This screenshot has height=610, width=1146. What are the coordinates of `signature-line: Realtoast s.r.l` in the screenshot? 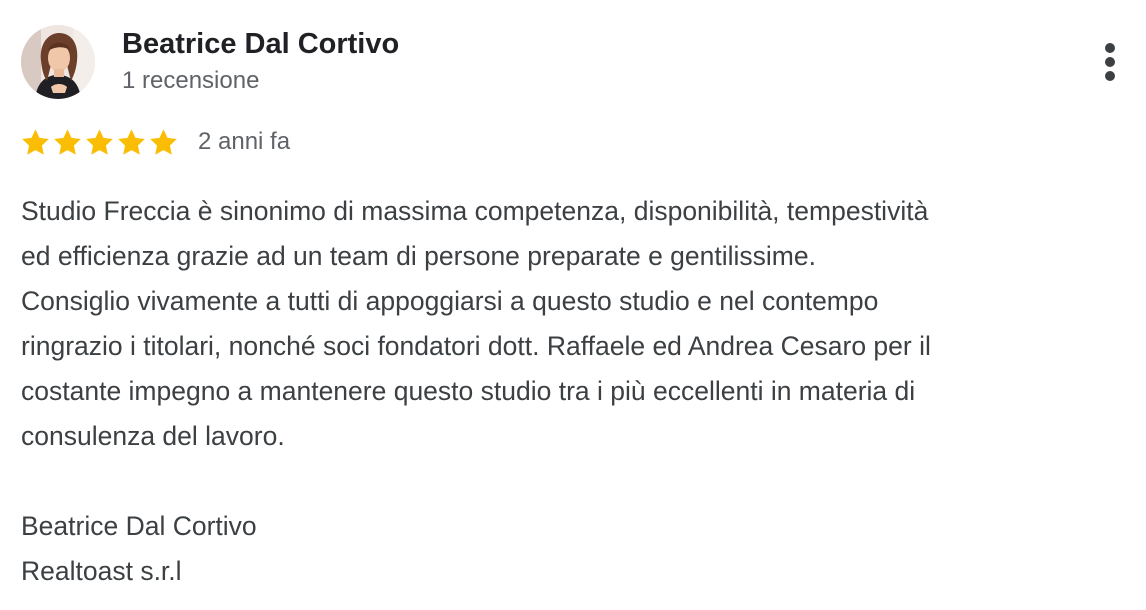 It's located at (101, 571).